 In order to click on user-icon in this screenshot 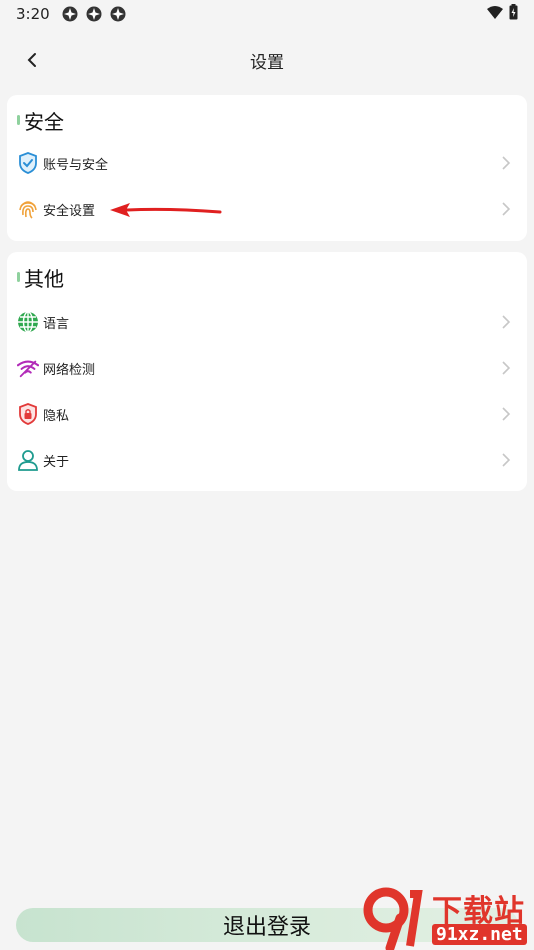, I will do `click(28, 460)`.